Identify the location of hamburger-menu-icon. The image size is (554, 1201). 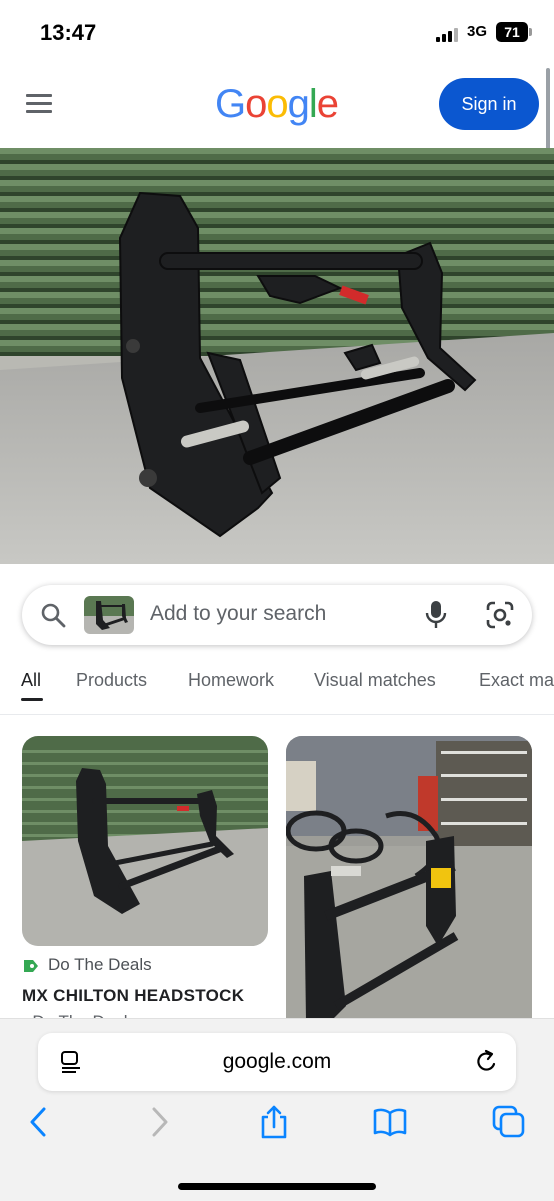
(39, 104).